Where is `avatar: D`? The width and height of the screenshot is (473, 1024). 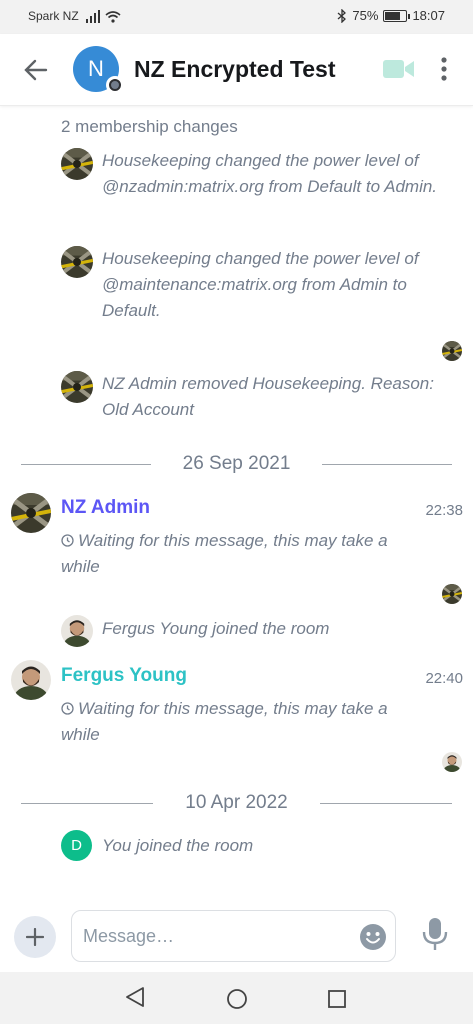
avatar: D is located at coordinates (76, 845).